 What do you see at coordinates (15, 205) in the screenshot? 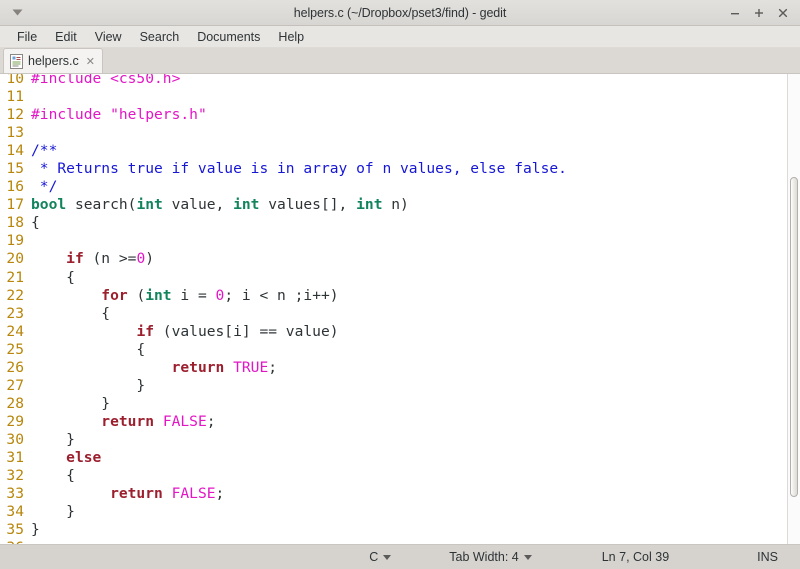
I see `line-number: 17` at bounding box center [15, 205].